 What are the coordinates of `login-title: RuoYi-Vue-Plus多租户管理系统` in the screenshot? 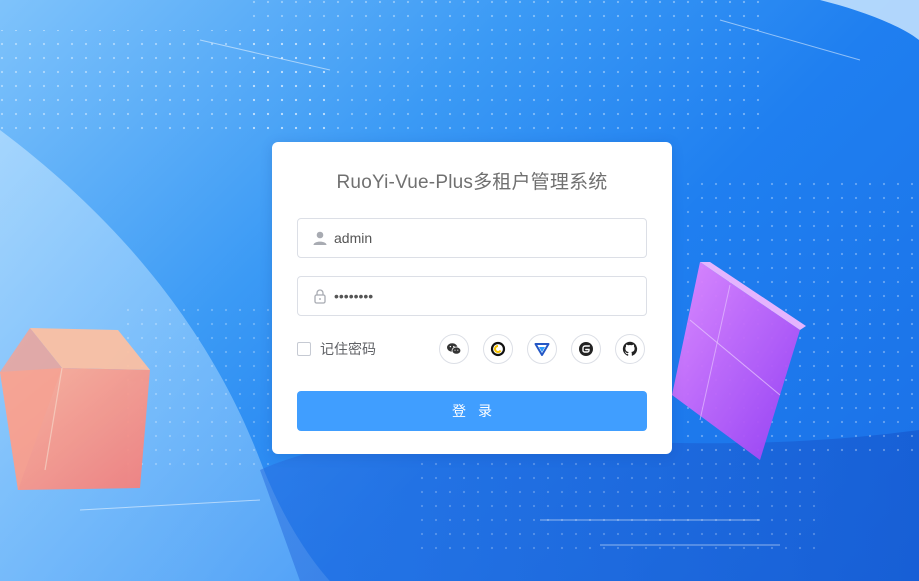 It's located at (472, 182).